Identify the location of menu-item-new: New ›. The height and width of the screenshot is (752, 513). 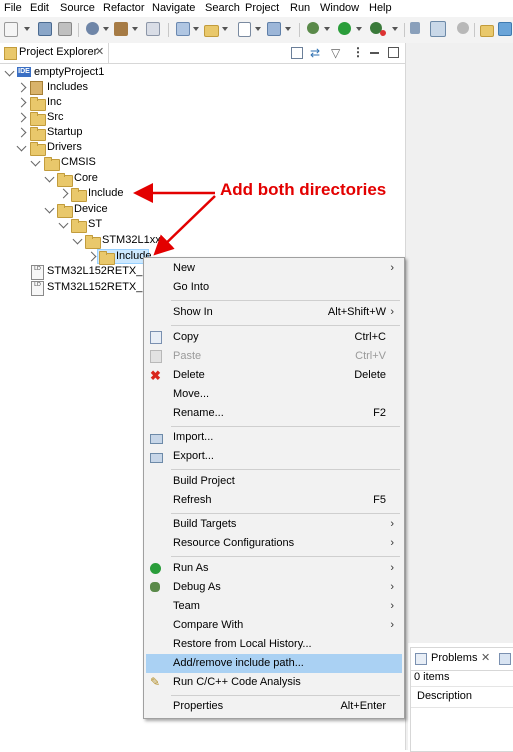
(274, 268).